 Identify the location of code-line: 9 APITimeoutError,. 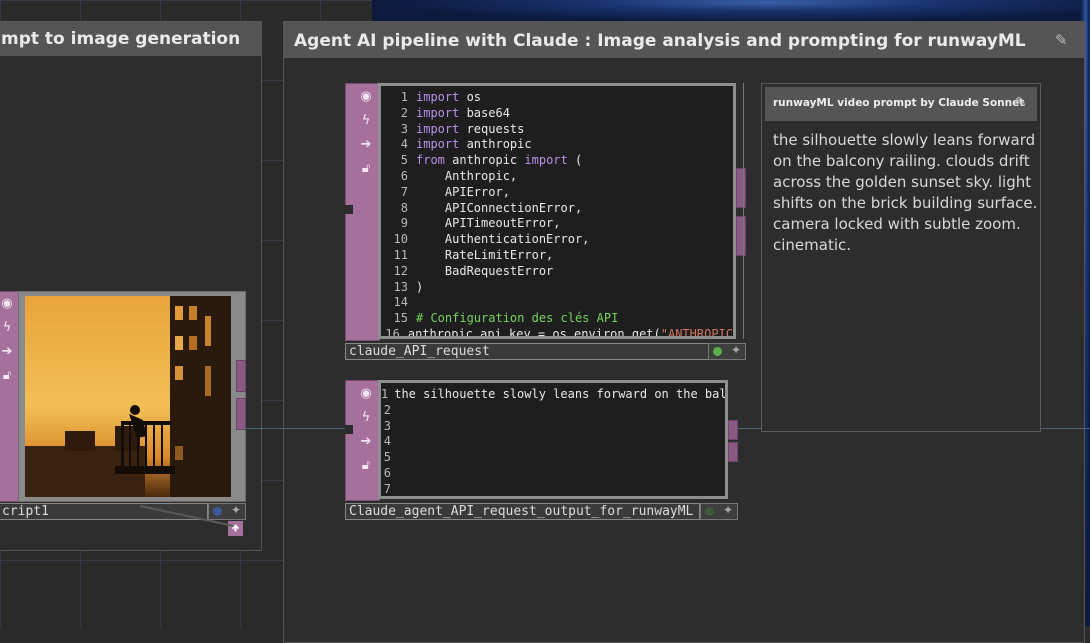
(557, 224).